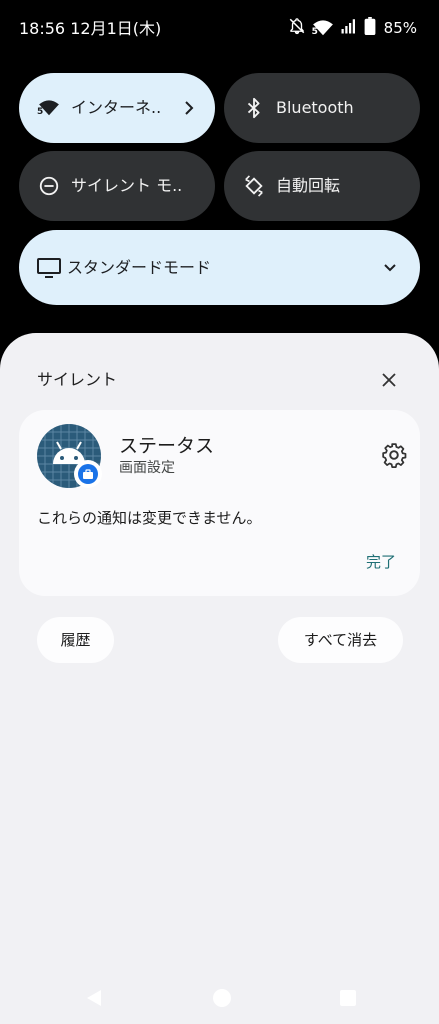 The height and width of the screenshot is (1024, 439). I want to click on tile-silent-mode: サイレント モ.., so click(117, 186).